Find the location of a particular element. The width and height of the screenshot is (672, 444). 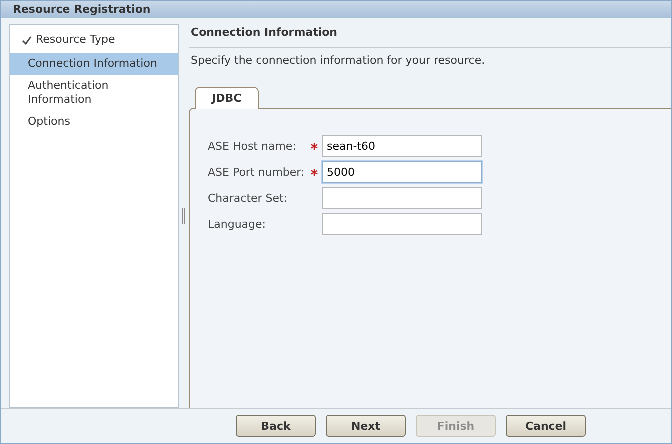

step-item: Resource Type is located at coordinates (94, 40).